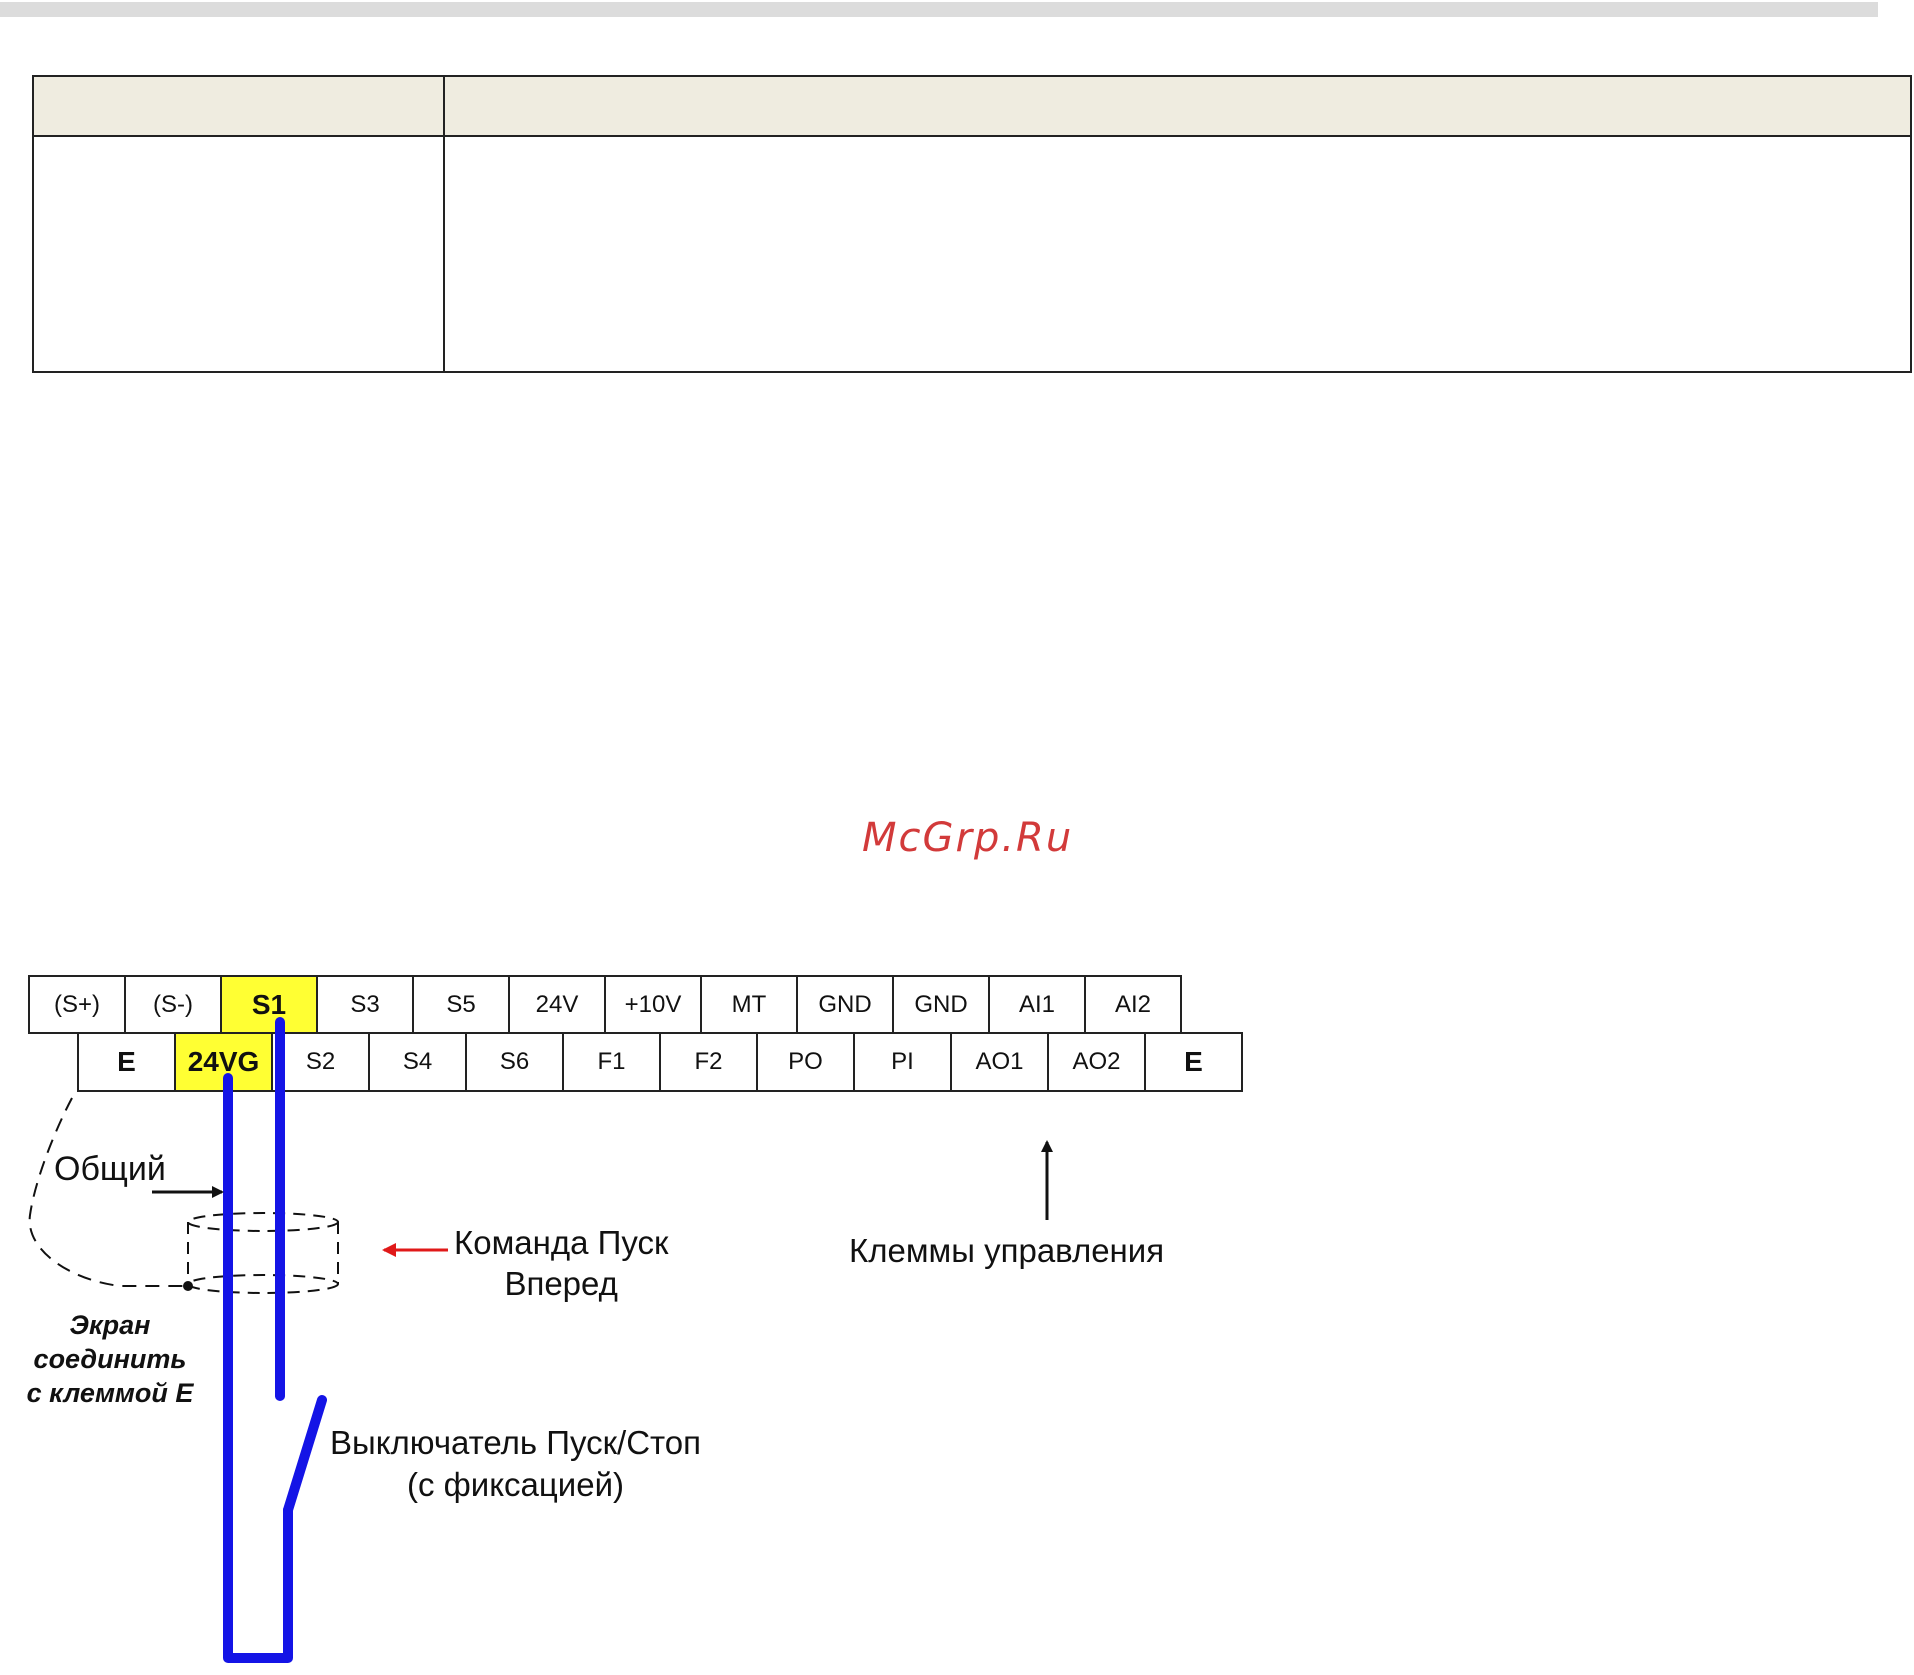 The width and height of the screenshot is (1914, 1675). I want to click on label-shield-note-line2: соединить, so click(110, 1359).